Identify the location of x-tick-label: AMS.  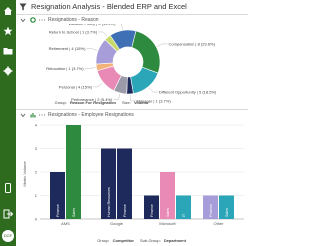
(65, 223).